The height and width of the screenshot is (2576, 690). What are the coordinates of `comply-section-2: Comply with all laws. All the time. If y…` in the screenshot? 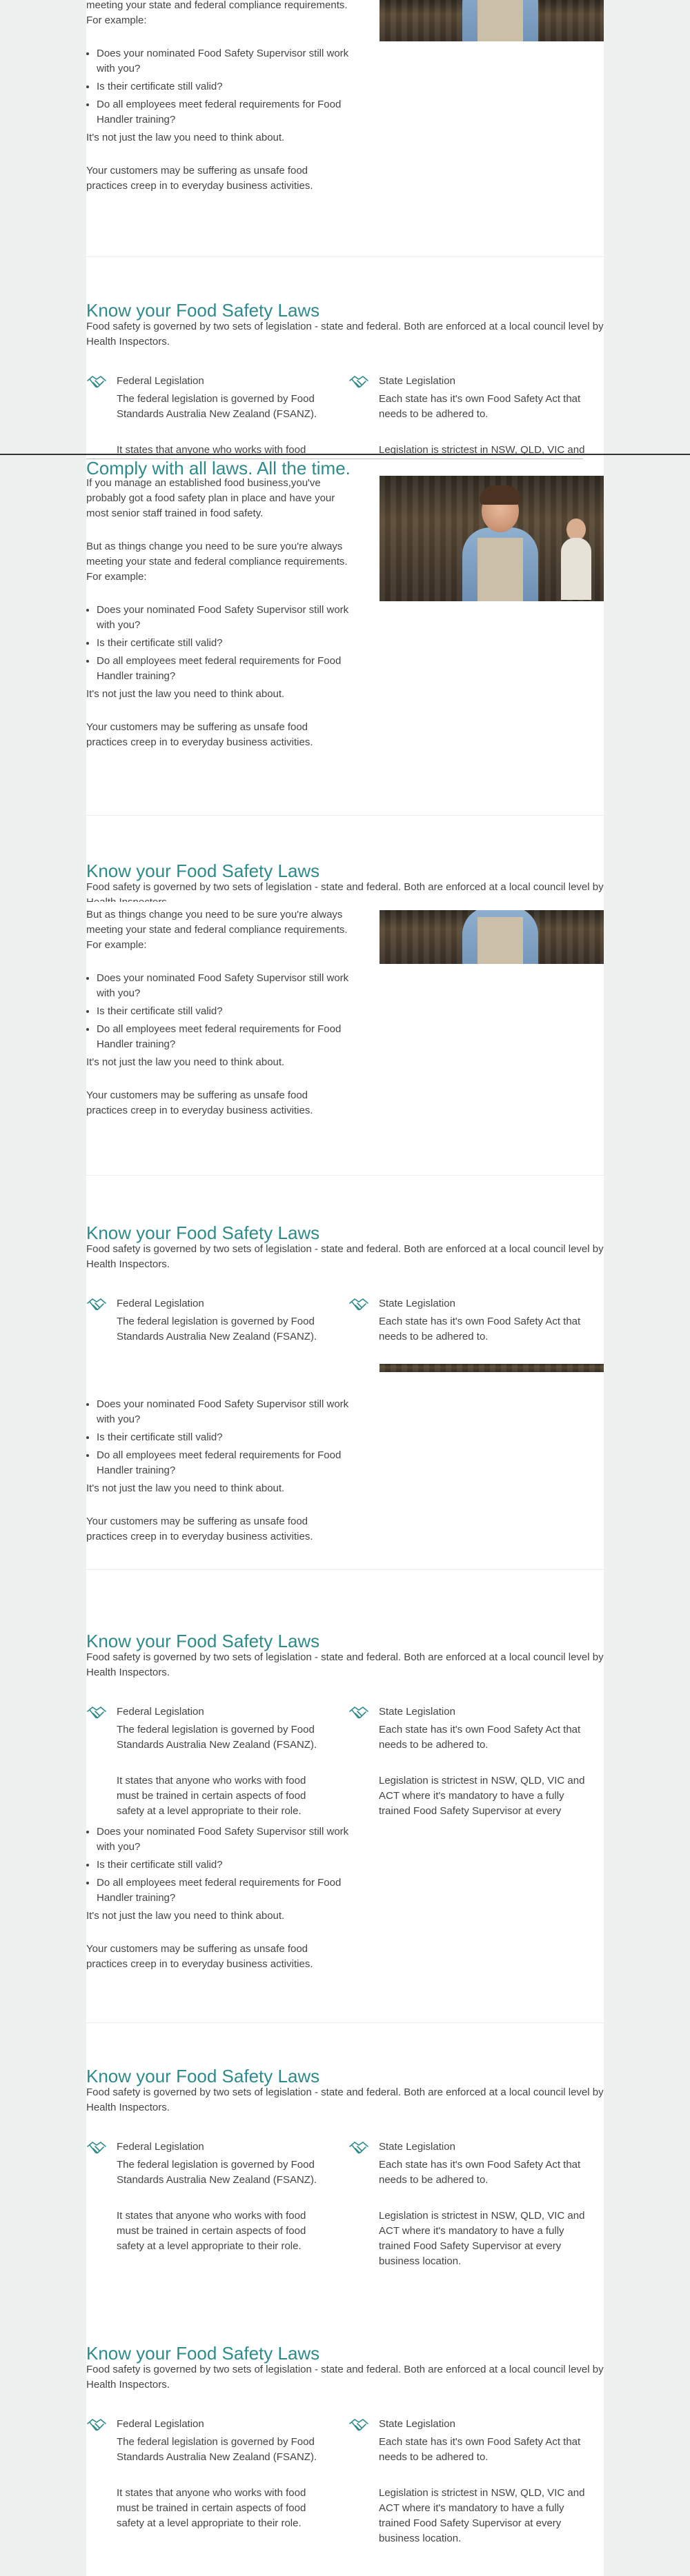 It's located at (345, 637).